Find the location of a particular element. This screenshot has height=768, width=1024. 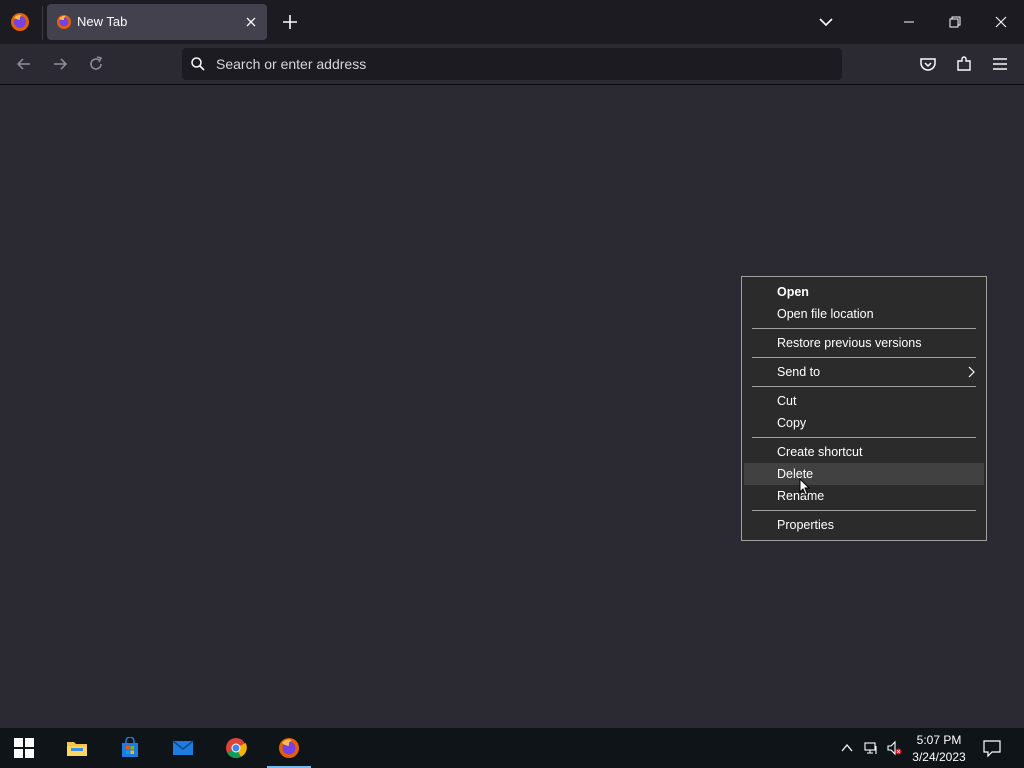

chrome-icon is located at coordinates (236, 748).